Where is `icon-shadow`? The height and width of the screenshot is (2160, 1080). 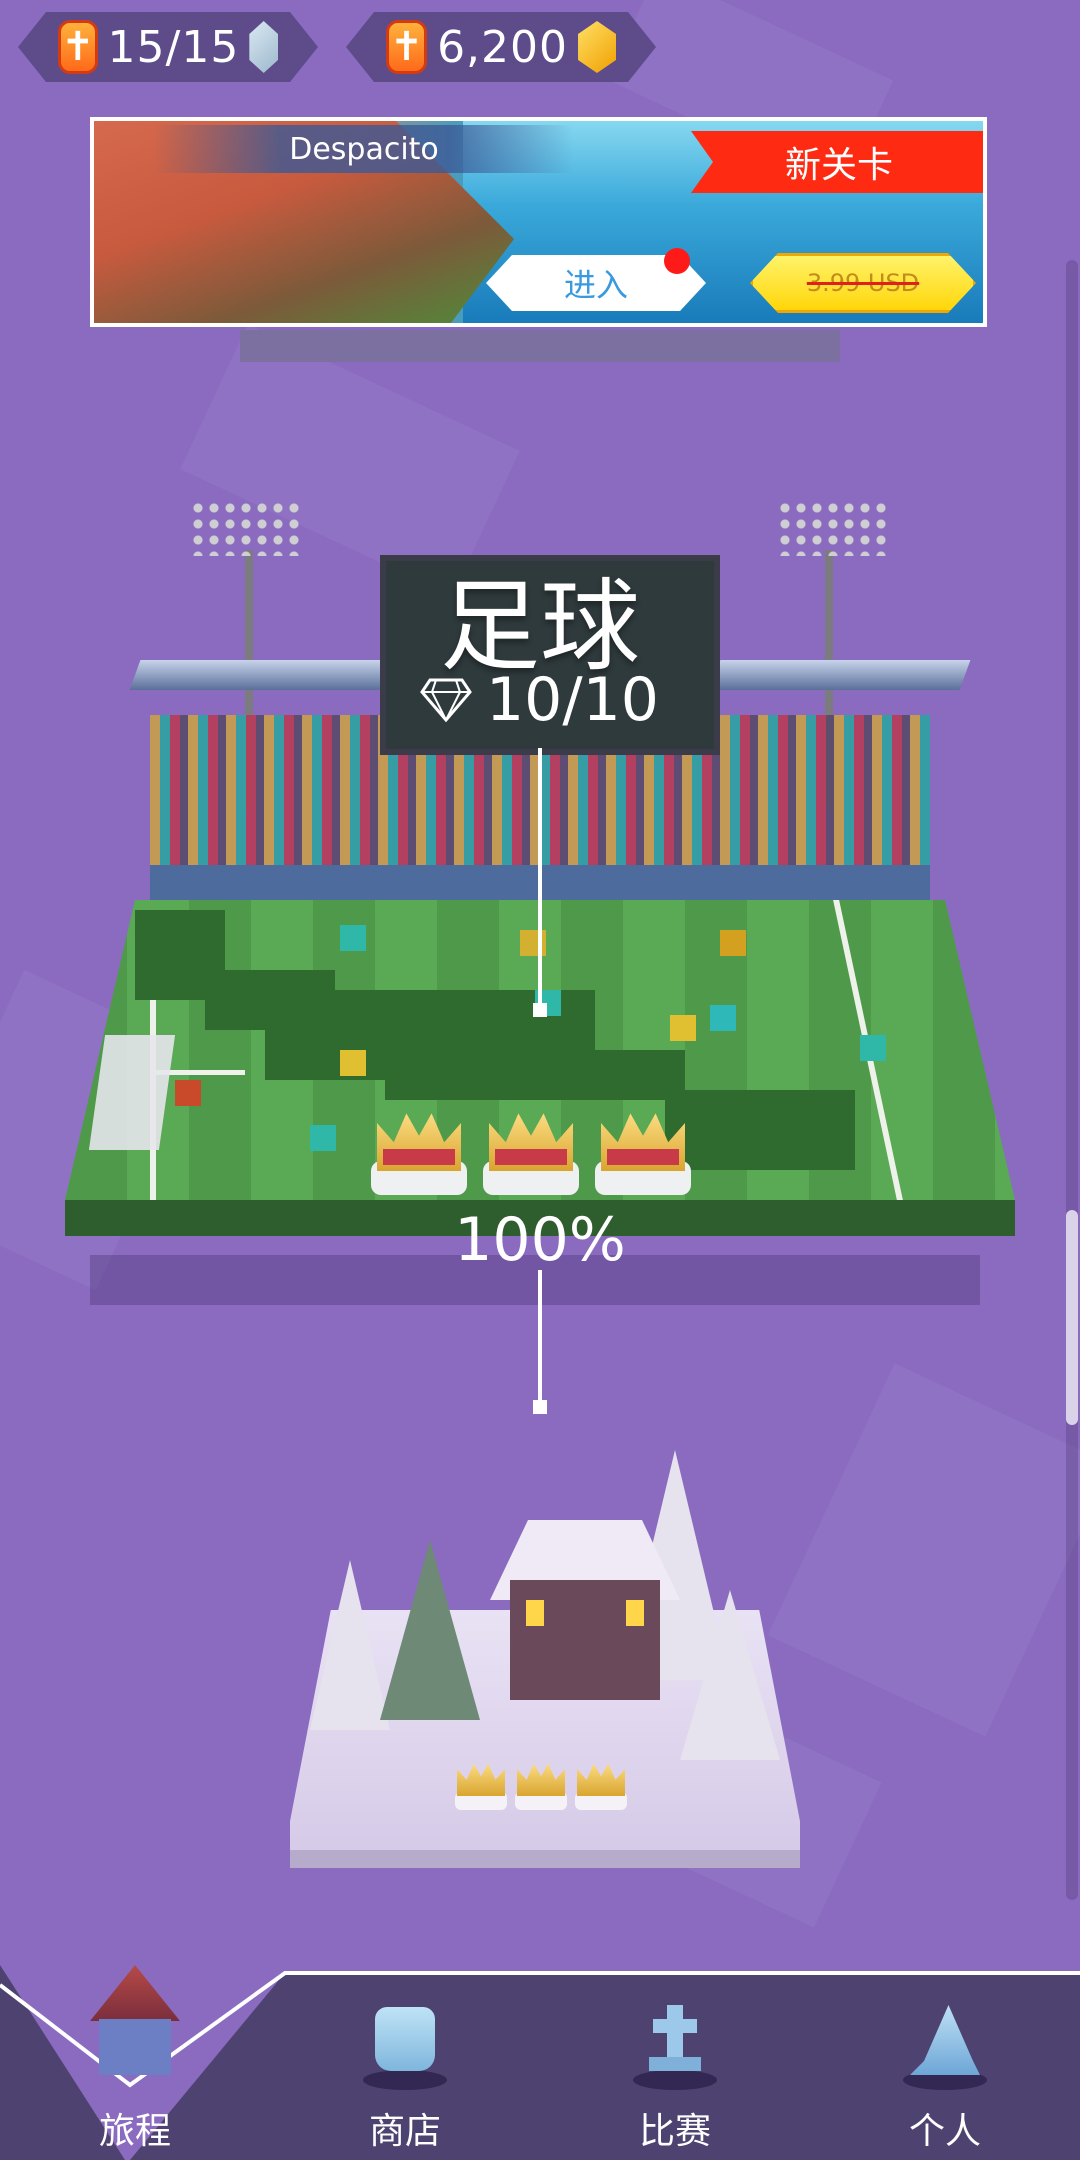
icon-shadow is located at coordinates (405, 2080).